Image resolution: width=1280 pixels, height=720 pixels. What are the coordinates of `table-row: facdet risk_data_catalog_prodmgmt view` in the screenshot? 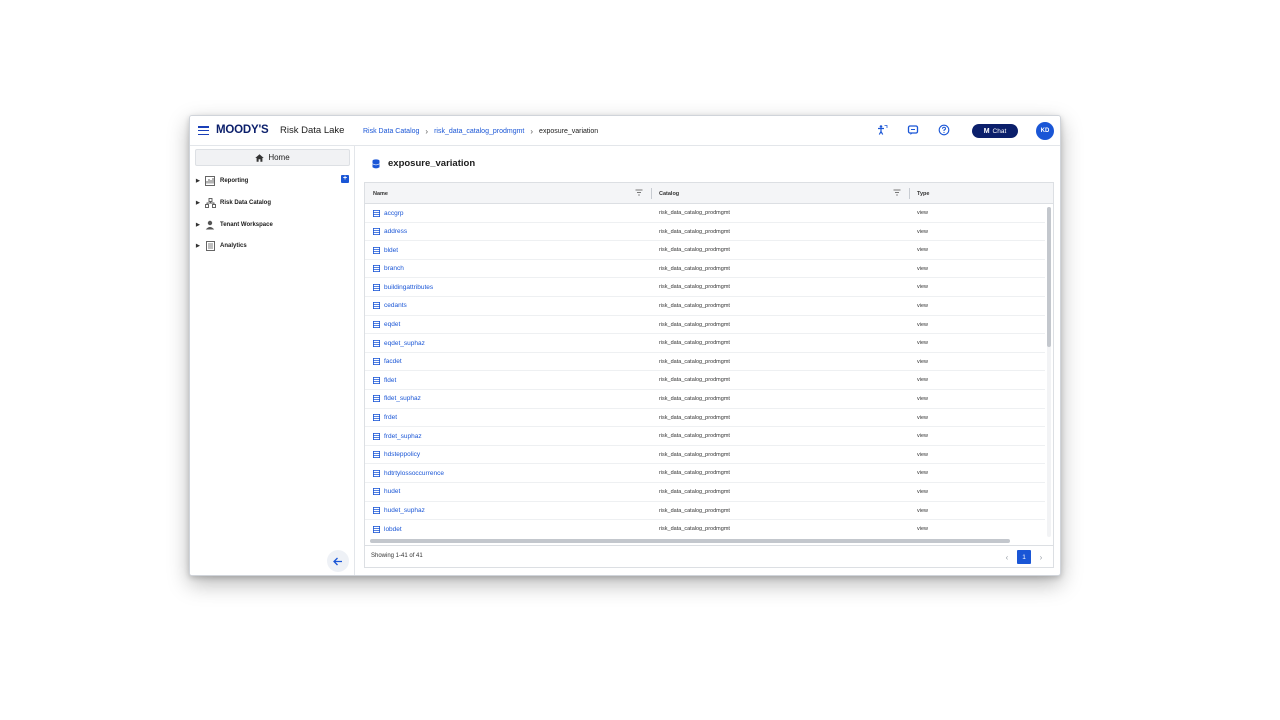 It's located at (705, 362).